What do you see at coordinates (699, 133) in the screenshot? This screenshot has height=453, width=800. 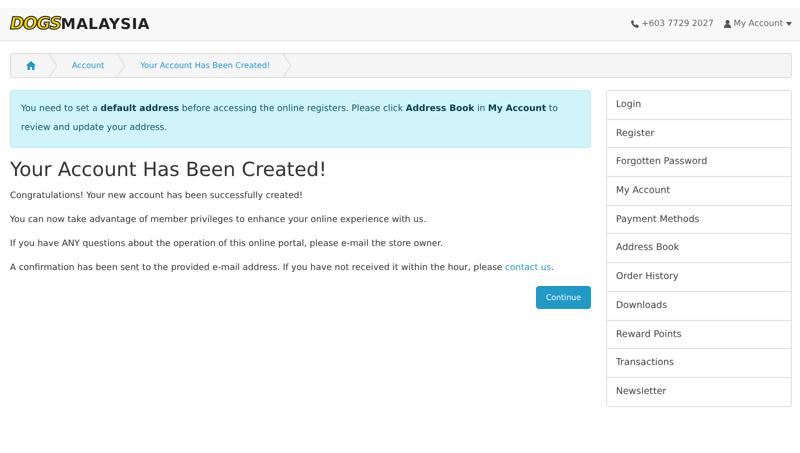 I see `sidebar-link: Register` at bounding box center [699, 133].